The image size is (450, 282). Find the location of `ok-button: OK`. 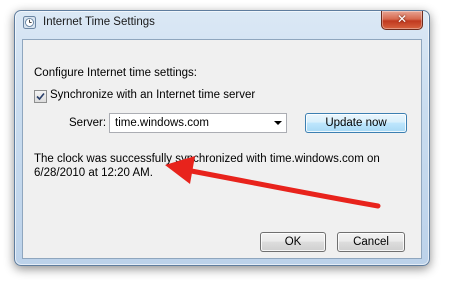

ok-button: OK is located at coordinates (293, 242).